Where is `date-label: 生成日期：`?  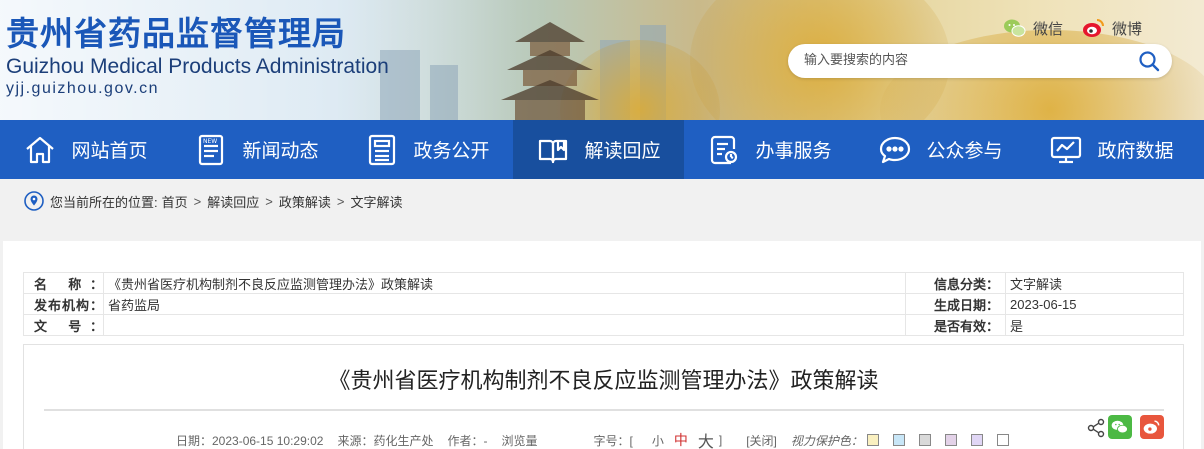 date-label: 生成日期： is located at coordinates (955, 304).